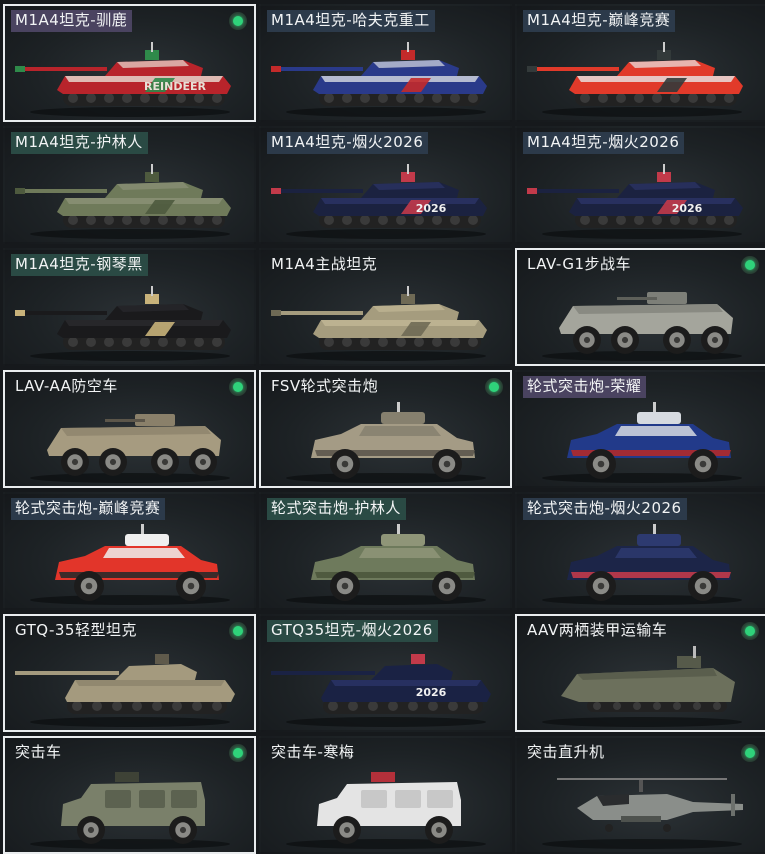 The image size is (765, 854). Describe the element at coordinates (325, 386) in the screenshot. I see `vehicle-skin-name: FSV轮式突击炮` at that location.